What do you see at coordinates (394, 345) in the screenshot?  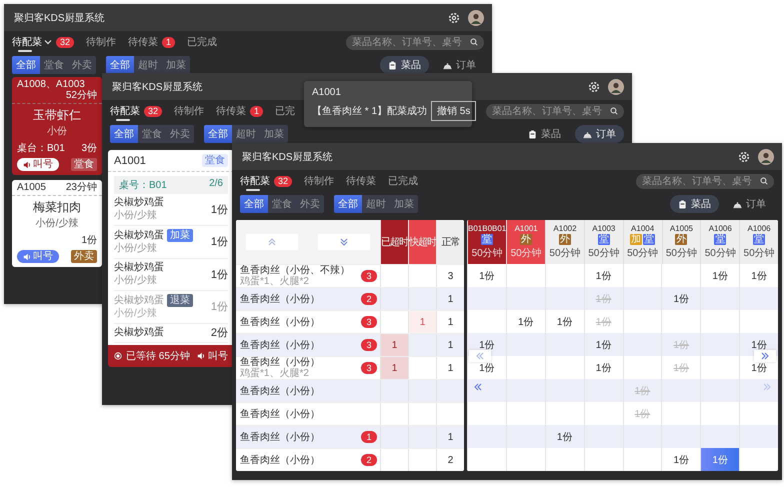 I see `table-cell: 1` at bounding box center [394, 345].